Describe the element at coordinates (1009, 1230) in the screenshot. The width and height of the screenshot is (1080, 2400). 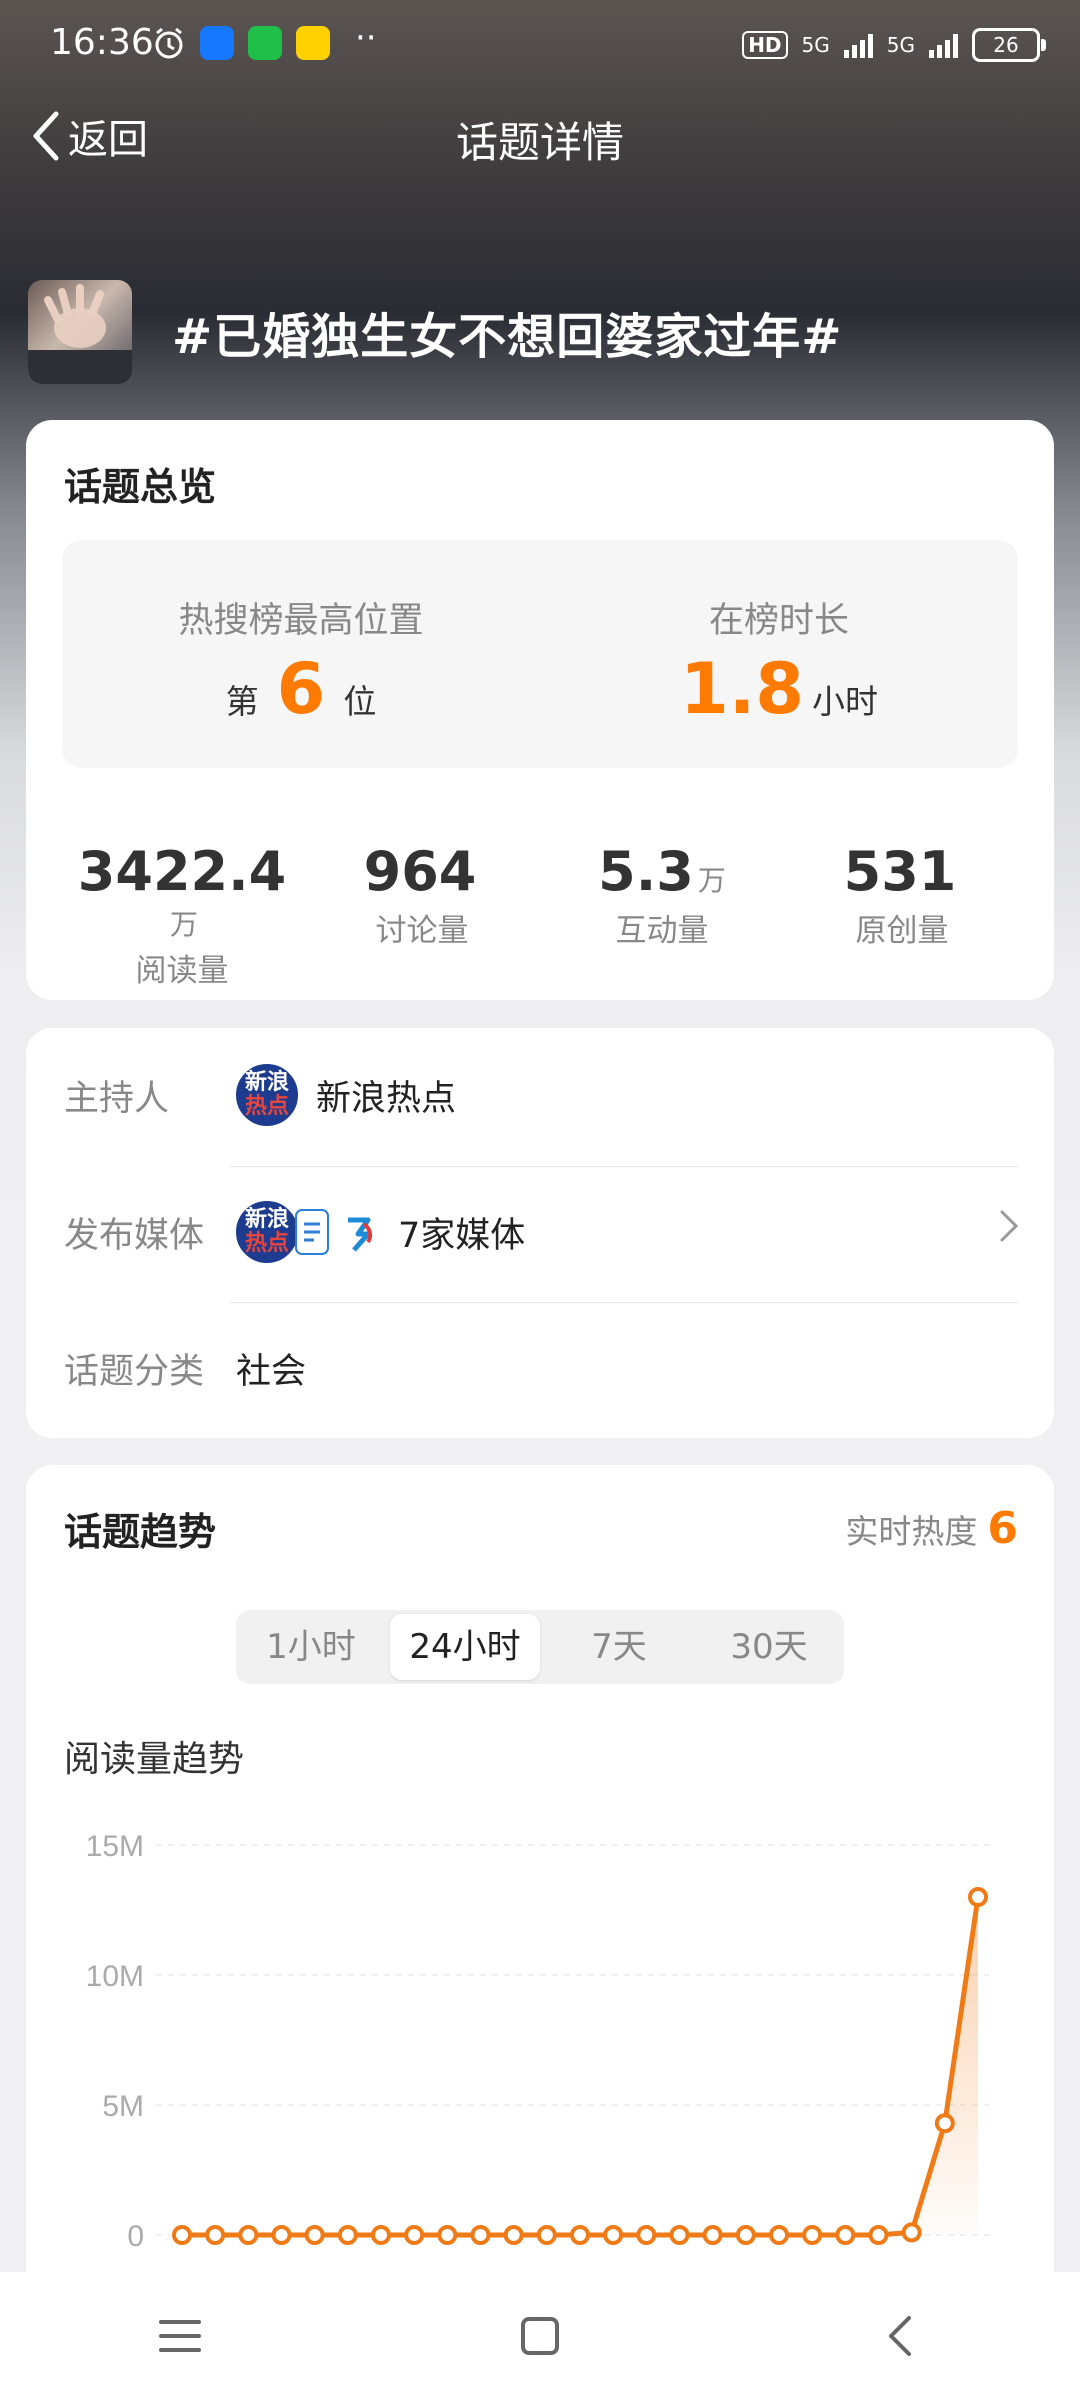
I see `chevron-right-icon` at that location.